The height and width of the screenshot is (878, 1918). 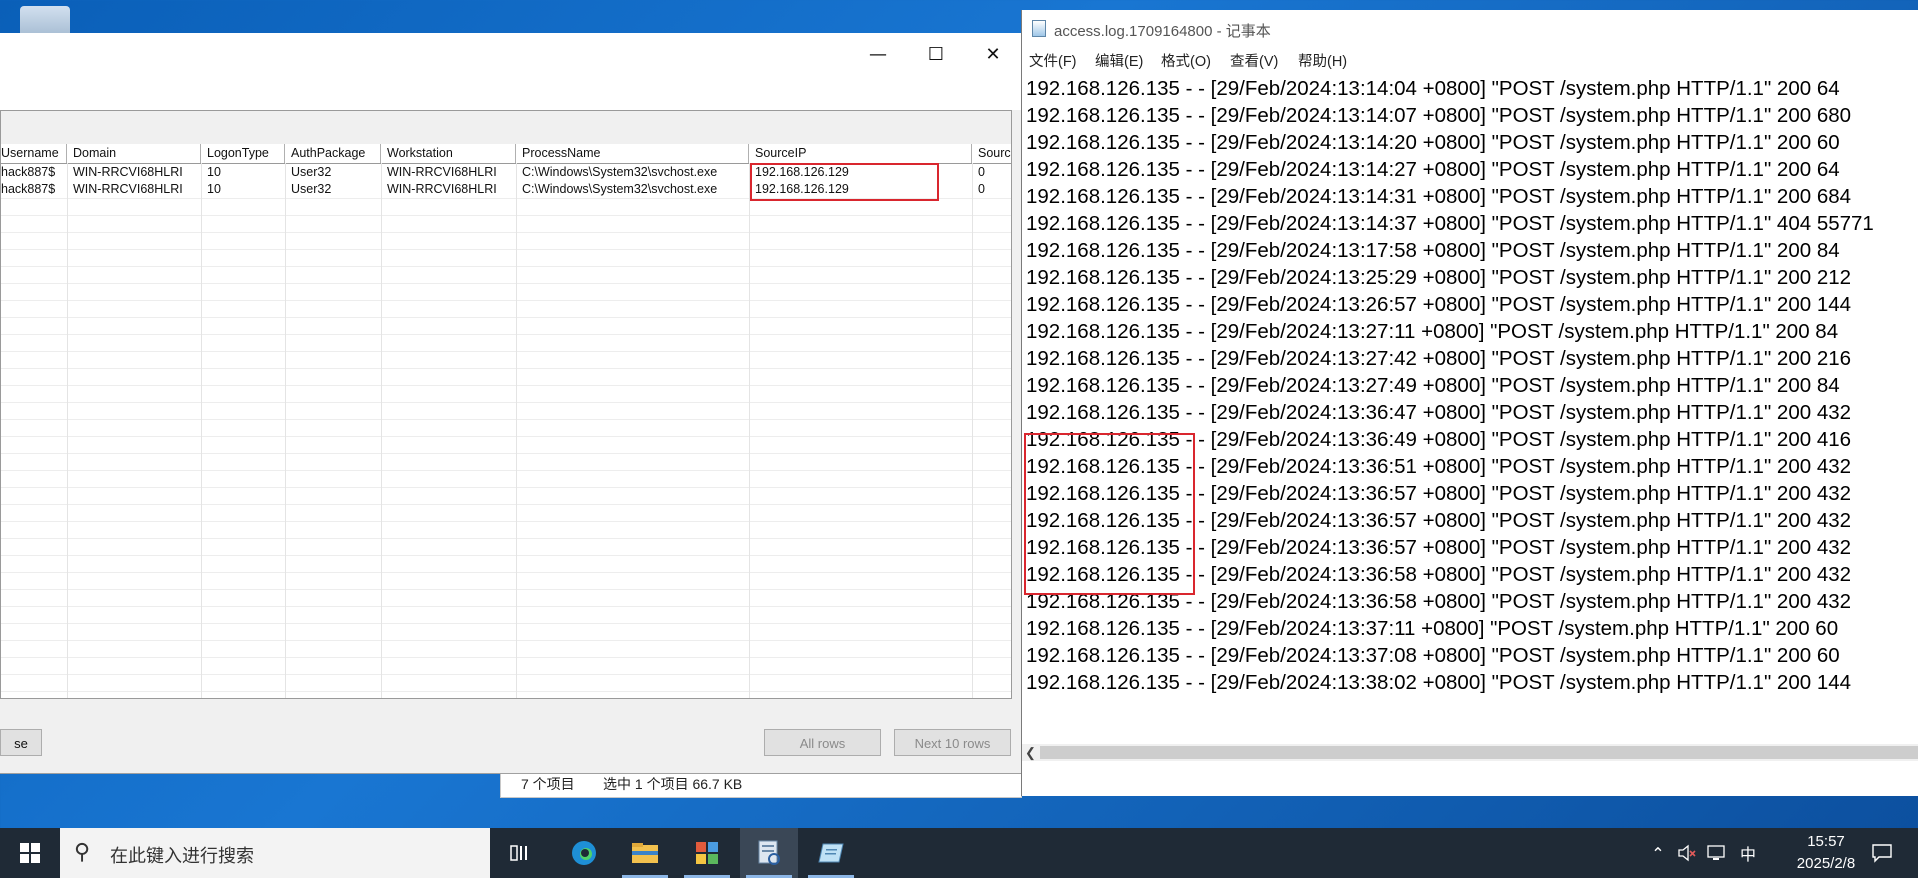 I want to click on clock-date: 2025/2/8, so click(x=1826, y=863).